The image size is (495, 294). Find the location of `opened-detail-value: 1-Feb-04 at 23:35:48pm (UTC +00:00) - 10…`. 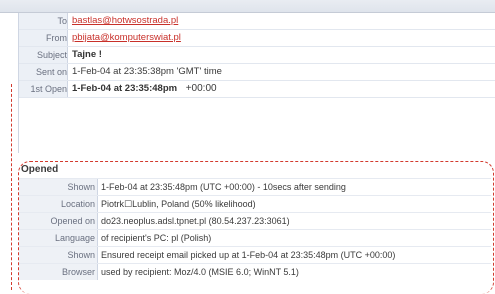

opened-detail-value: 1-Feb-04 at 23:35:48pm (UTC +00:00) - 10… is located at coordinates (223, 187).